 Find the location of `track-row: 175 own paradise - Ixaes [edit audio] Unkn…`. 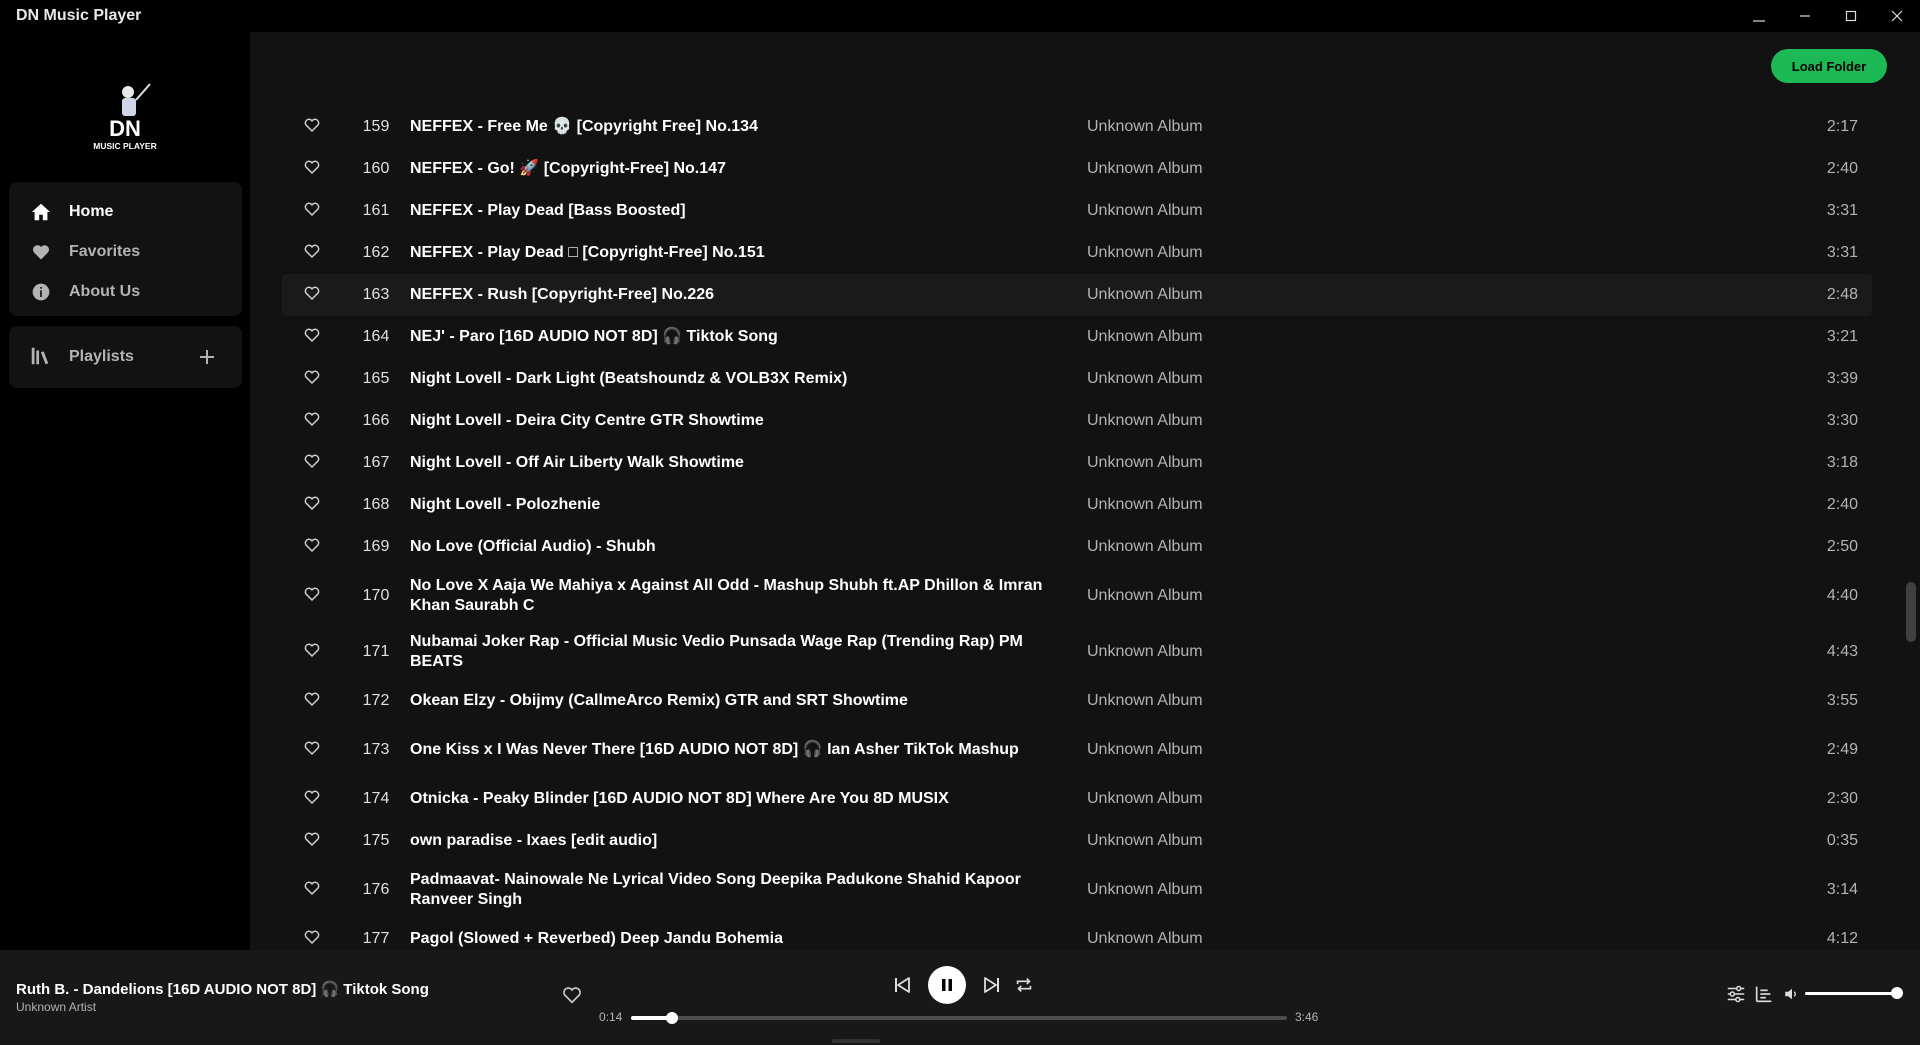

track-row: 175 own paradise - Ixaes [edit audio] Unkn… is located at coordinates (1077, 841).